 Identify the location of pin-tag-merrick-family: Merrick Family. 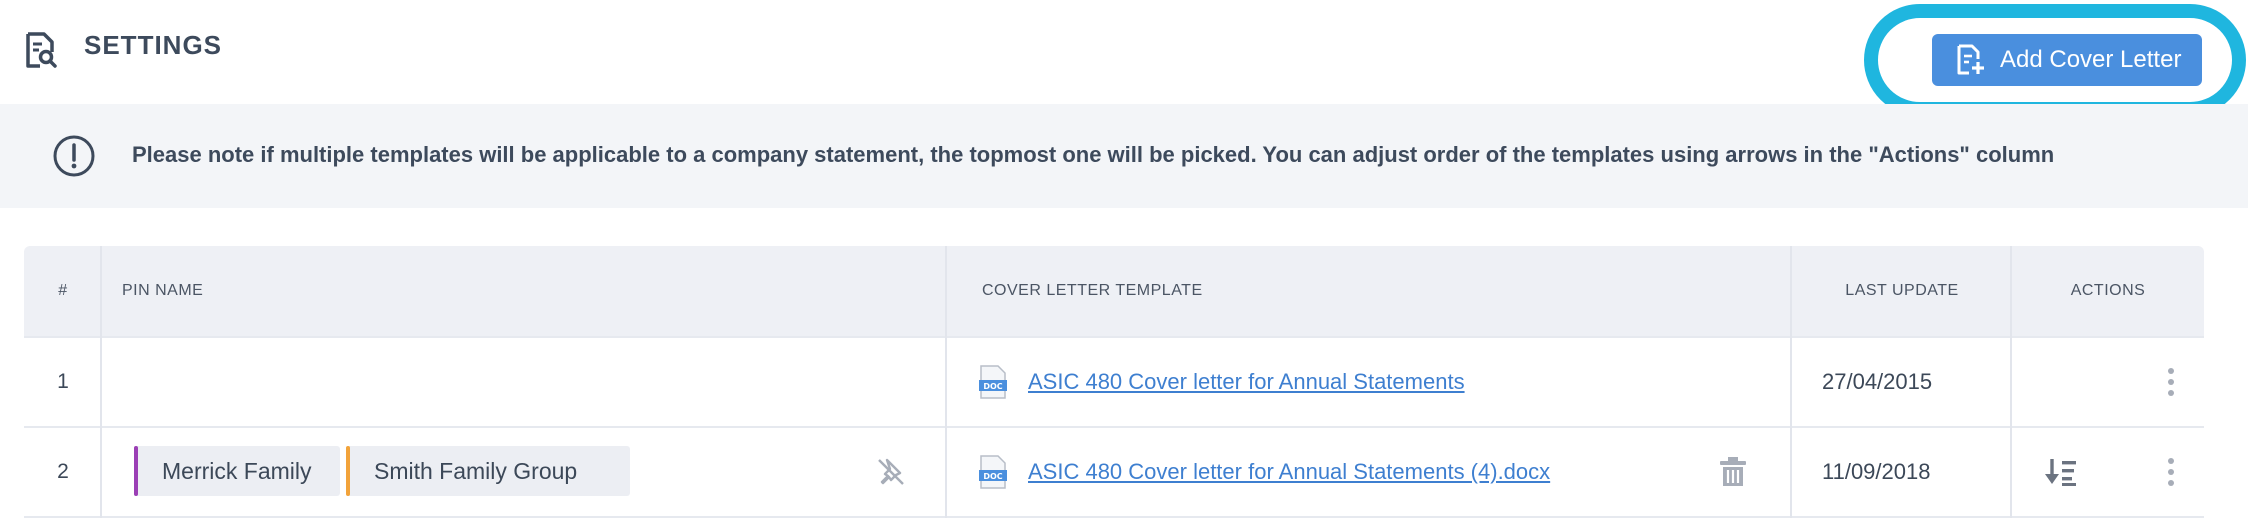
(237, 471).